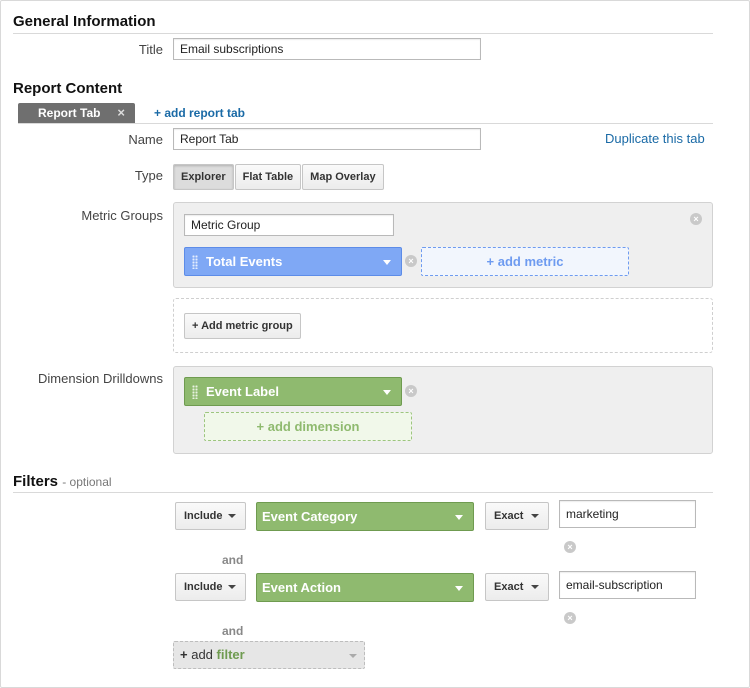  What do you see at coordinates (184, 654) in the screenshot?
I see `plus-icon: +` at bounding box center [184, 654].